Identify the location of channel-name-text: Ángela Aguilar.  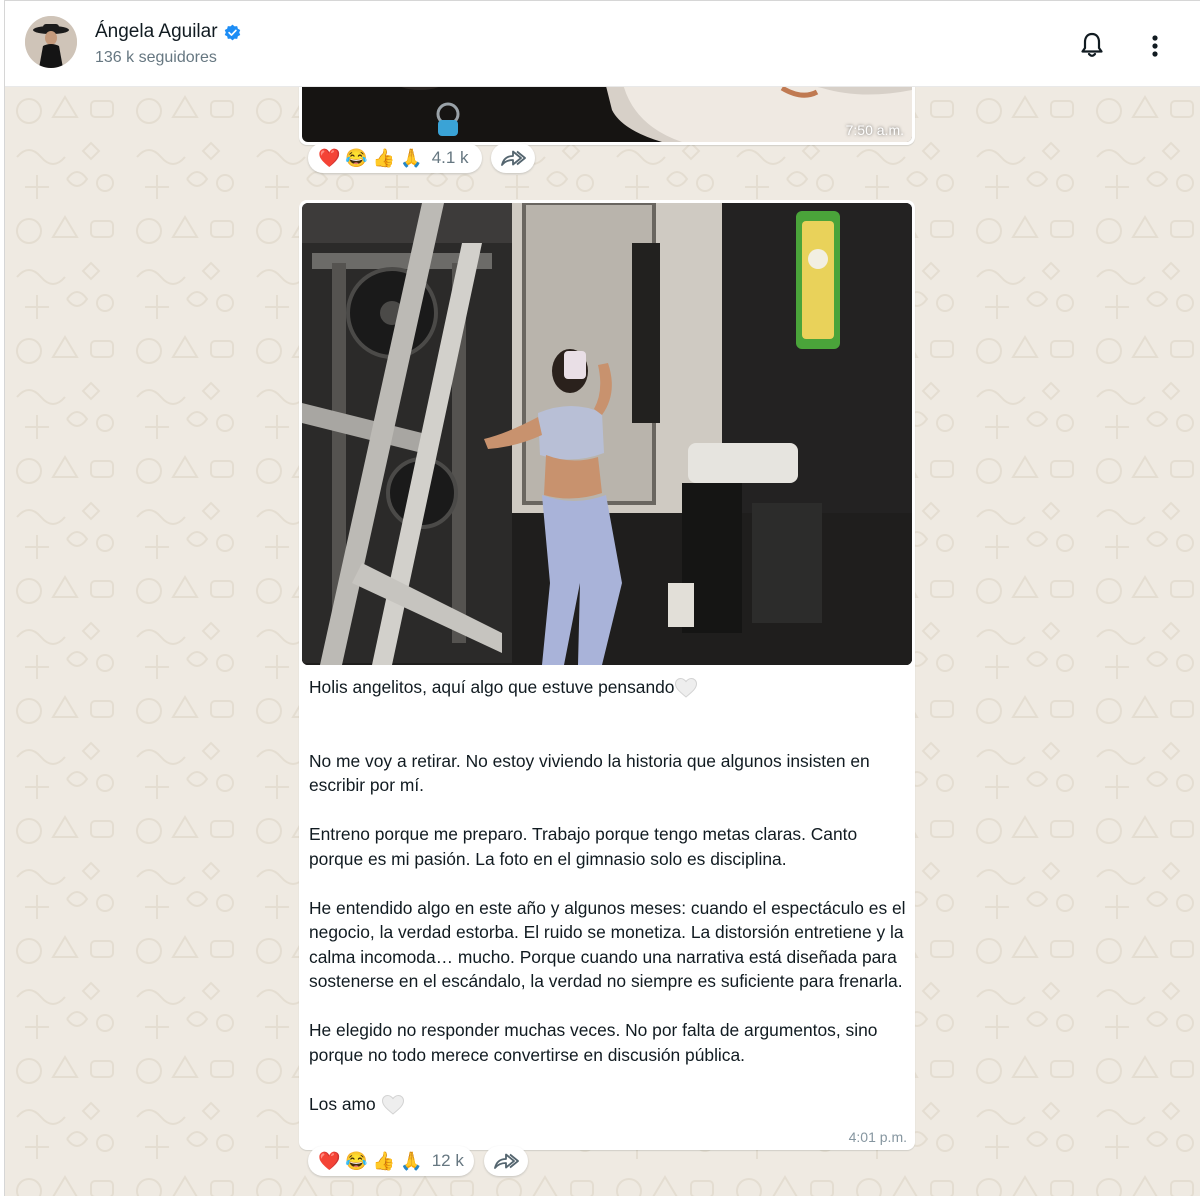
(156, 31).